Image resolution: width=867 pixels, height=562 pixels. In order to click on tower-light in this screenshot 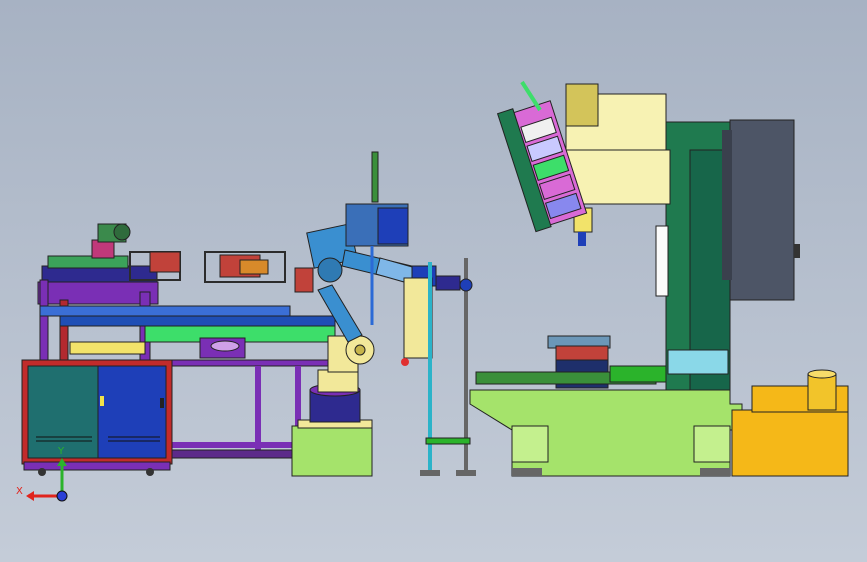, I will do `click(377, 238)`.